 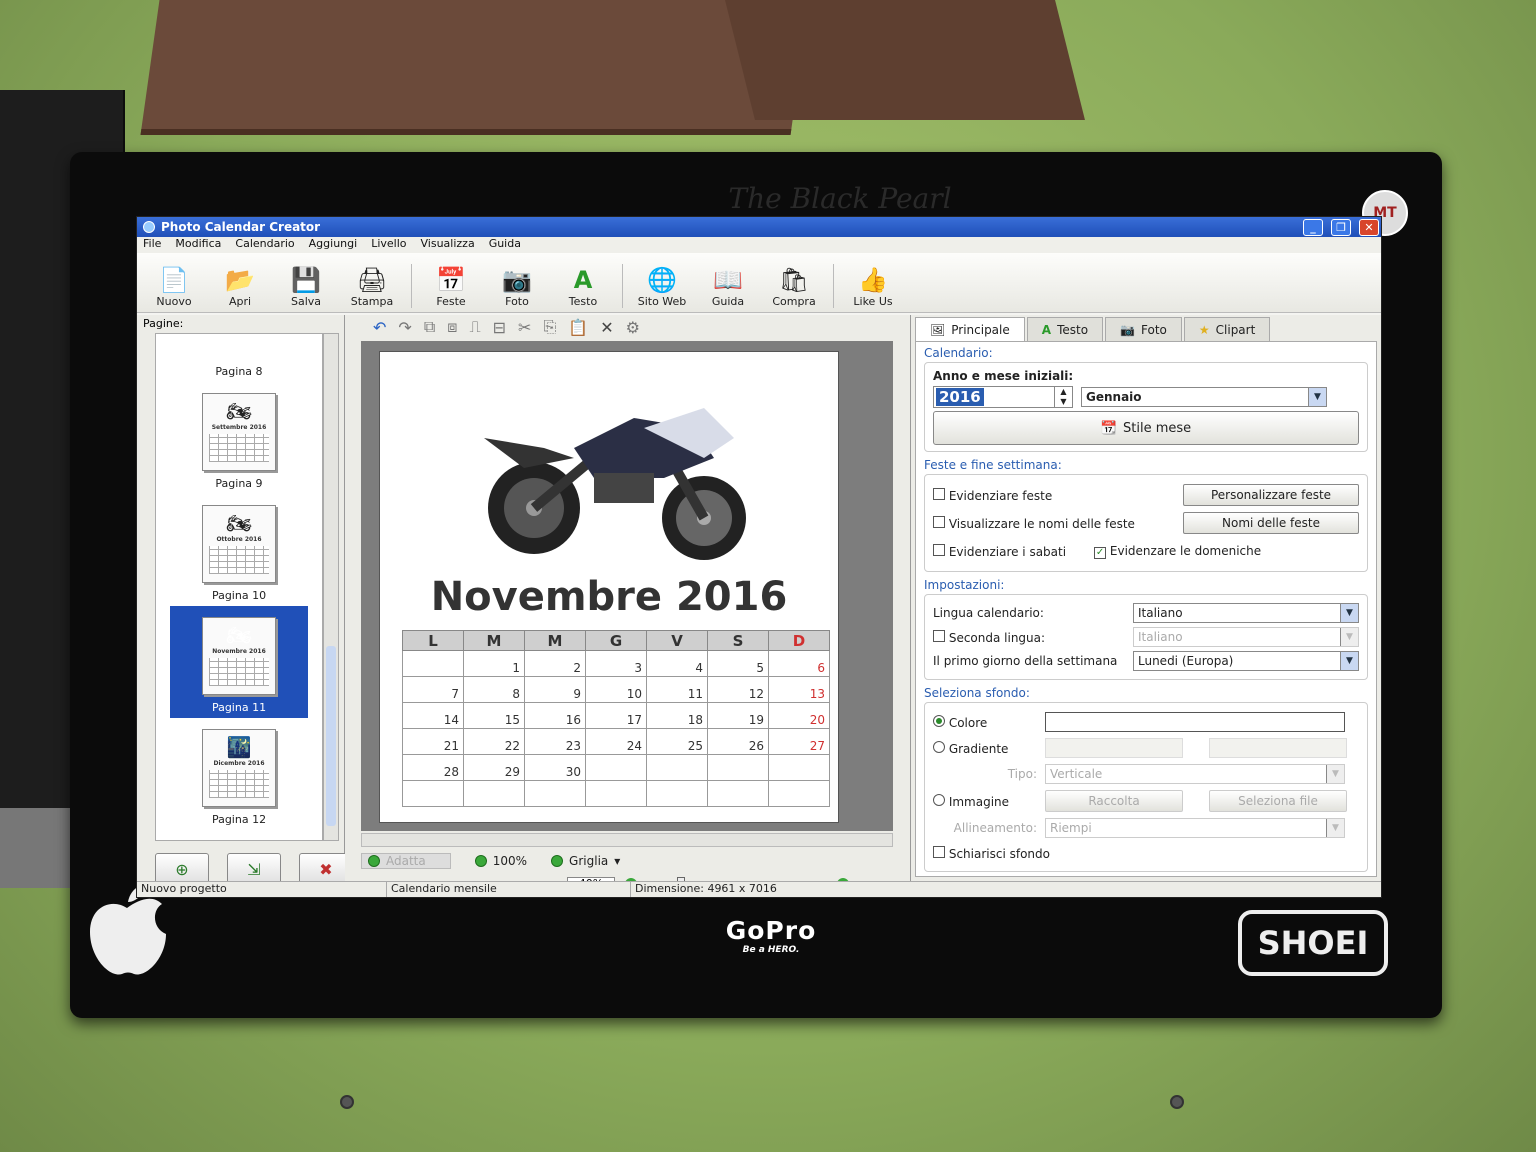 I want to click on color-picker, so click(x=1195, y=722).